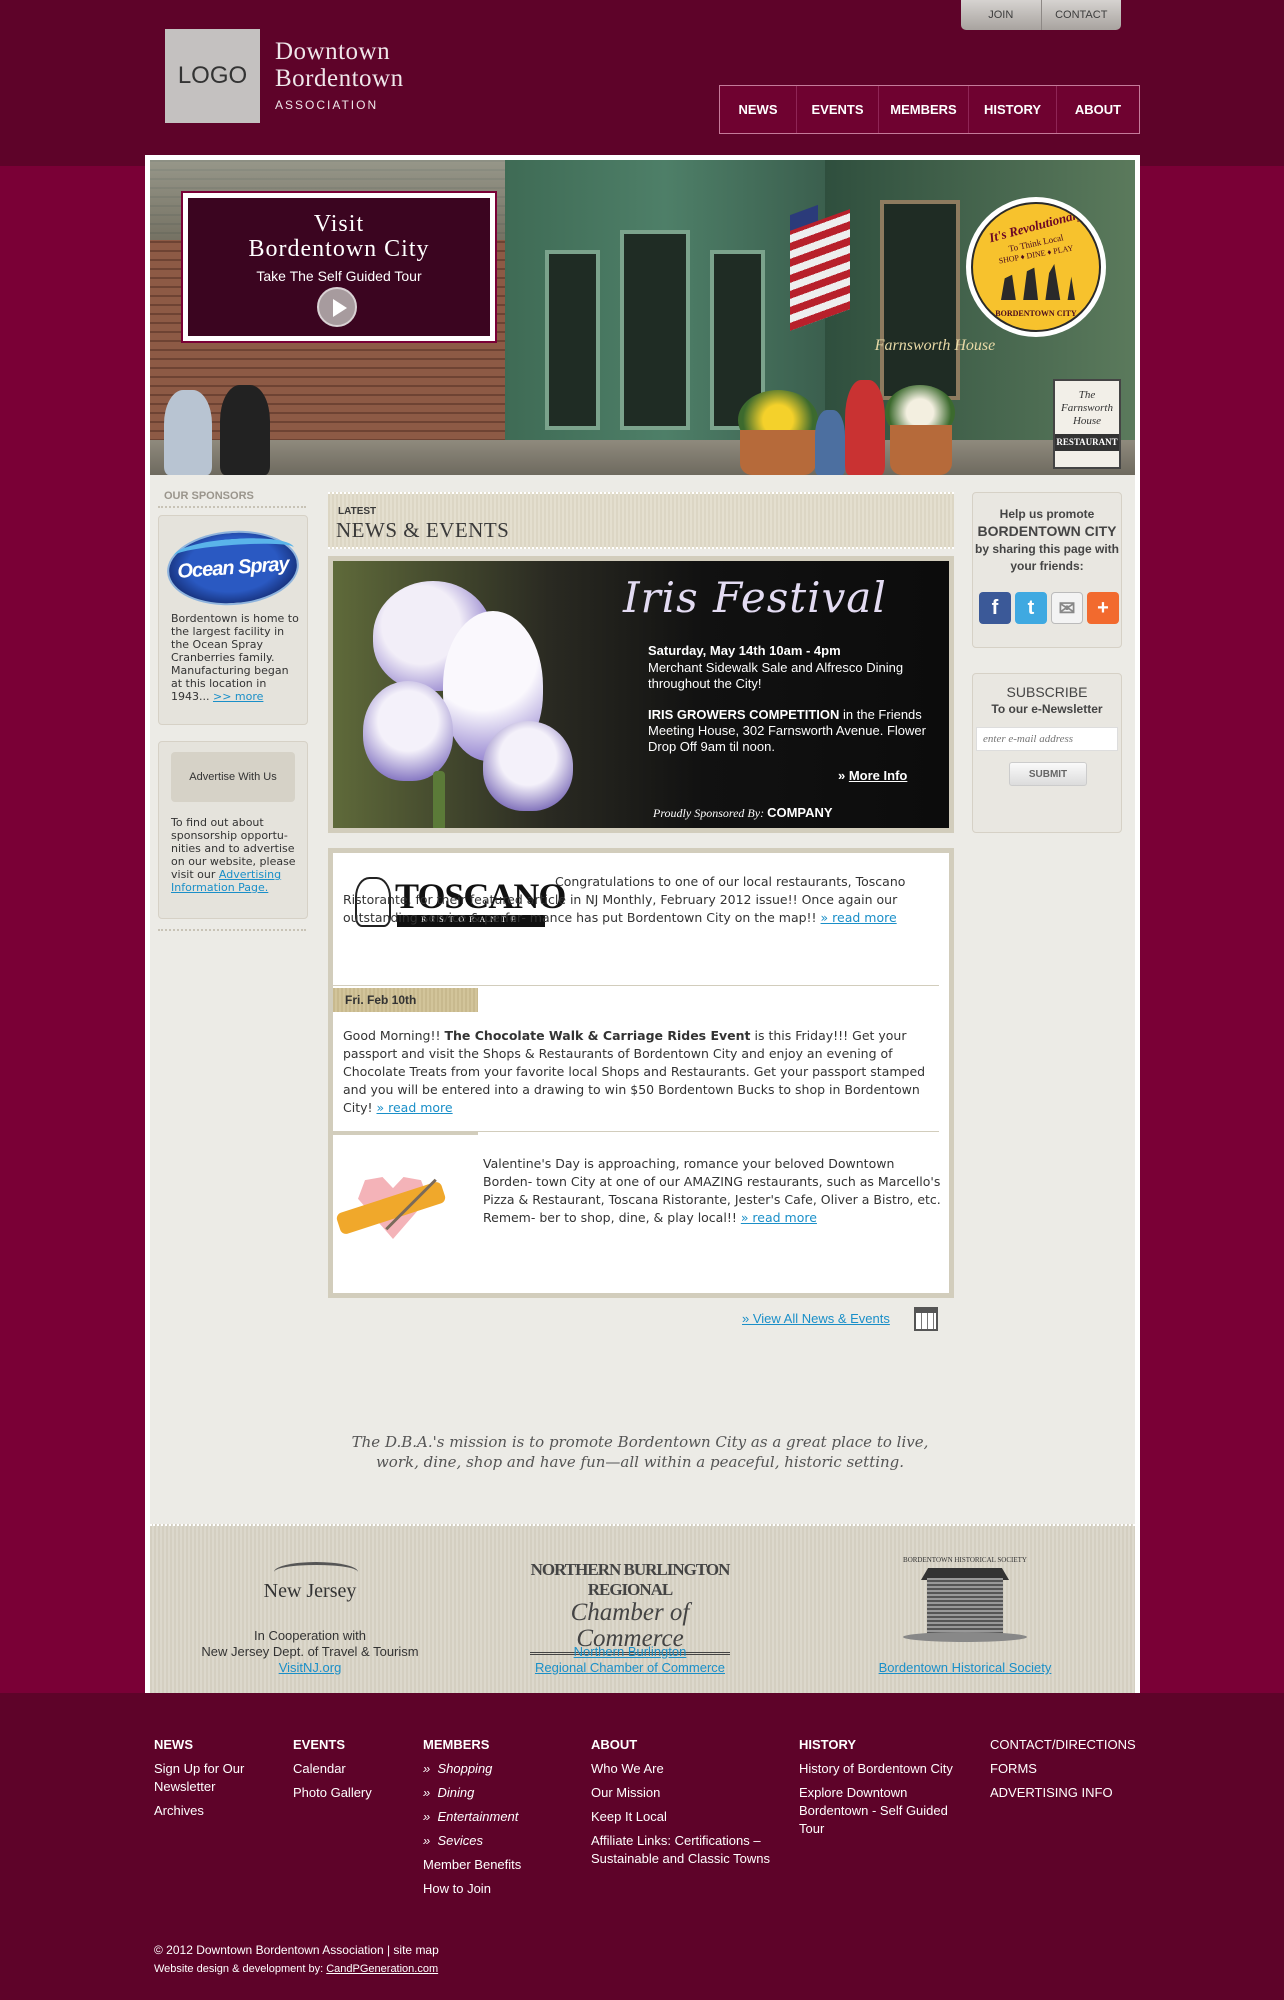 The image size is (1284, 2000). Describe the element at coordinates (691, 1817) in the screenshot. I see `footer-local-link: Keep It Local` at that location.